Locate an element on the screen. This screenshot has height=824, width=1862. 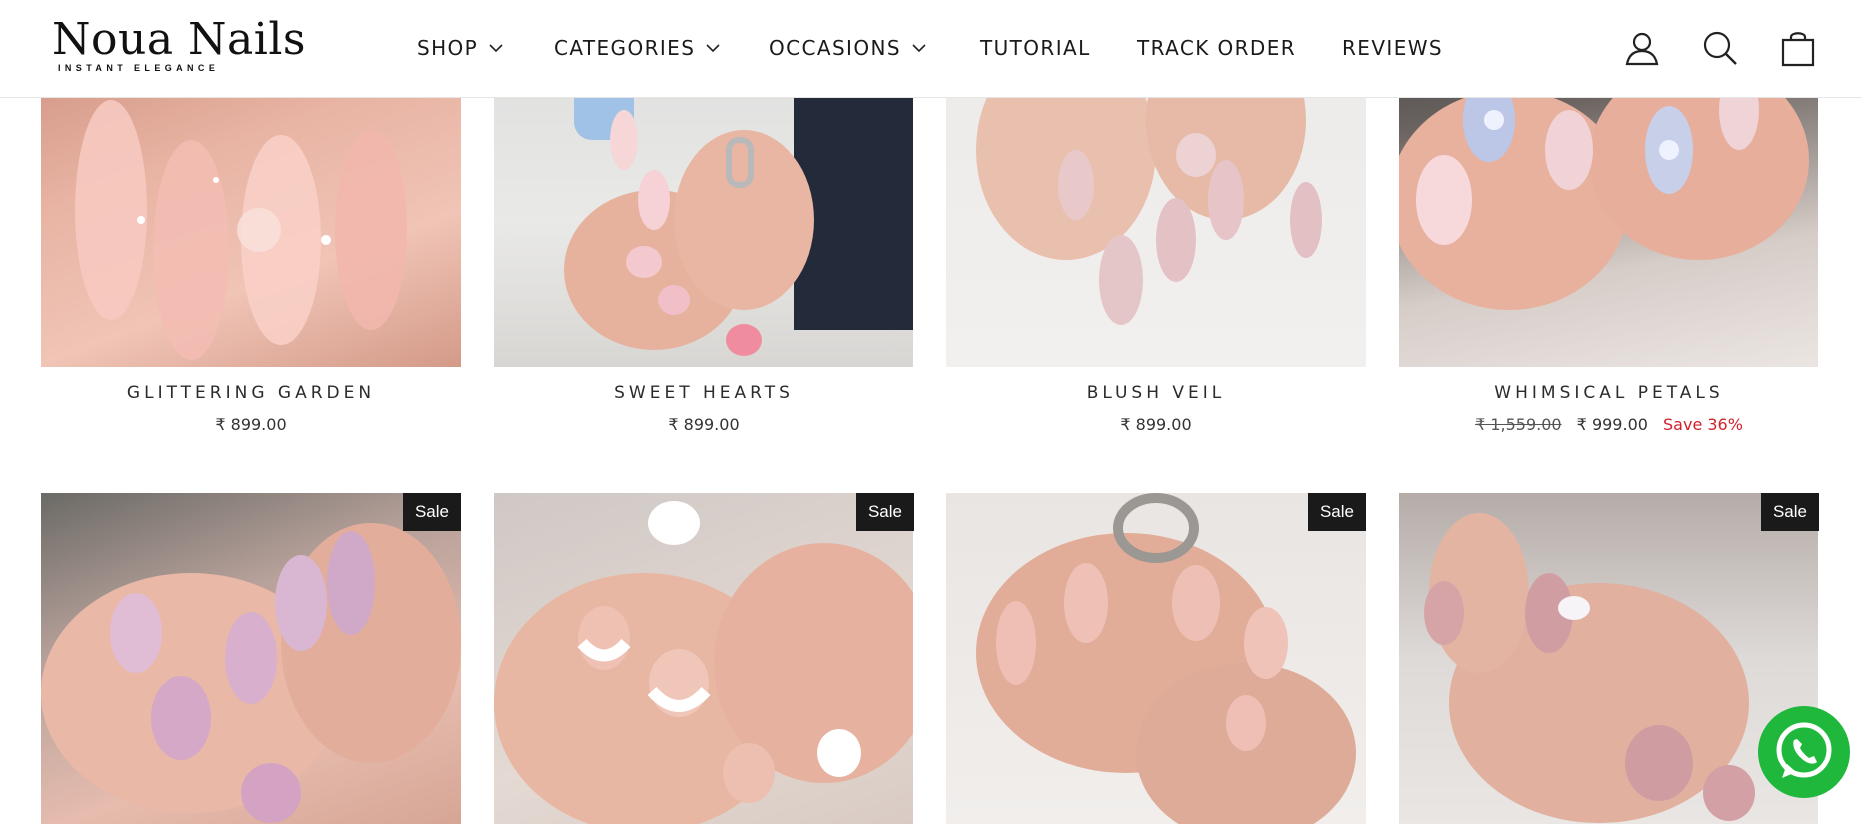
search-icon is located at coordinates (1720, 48).